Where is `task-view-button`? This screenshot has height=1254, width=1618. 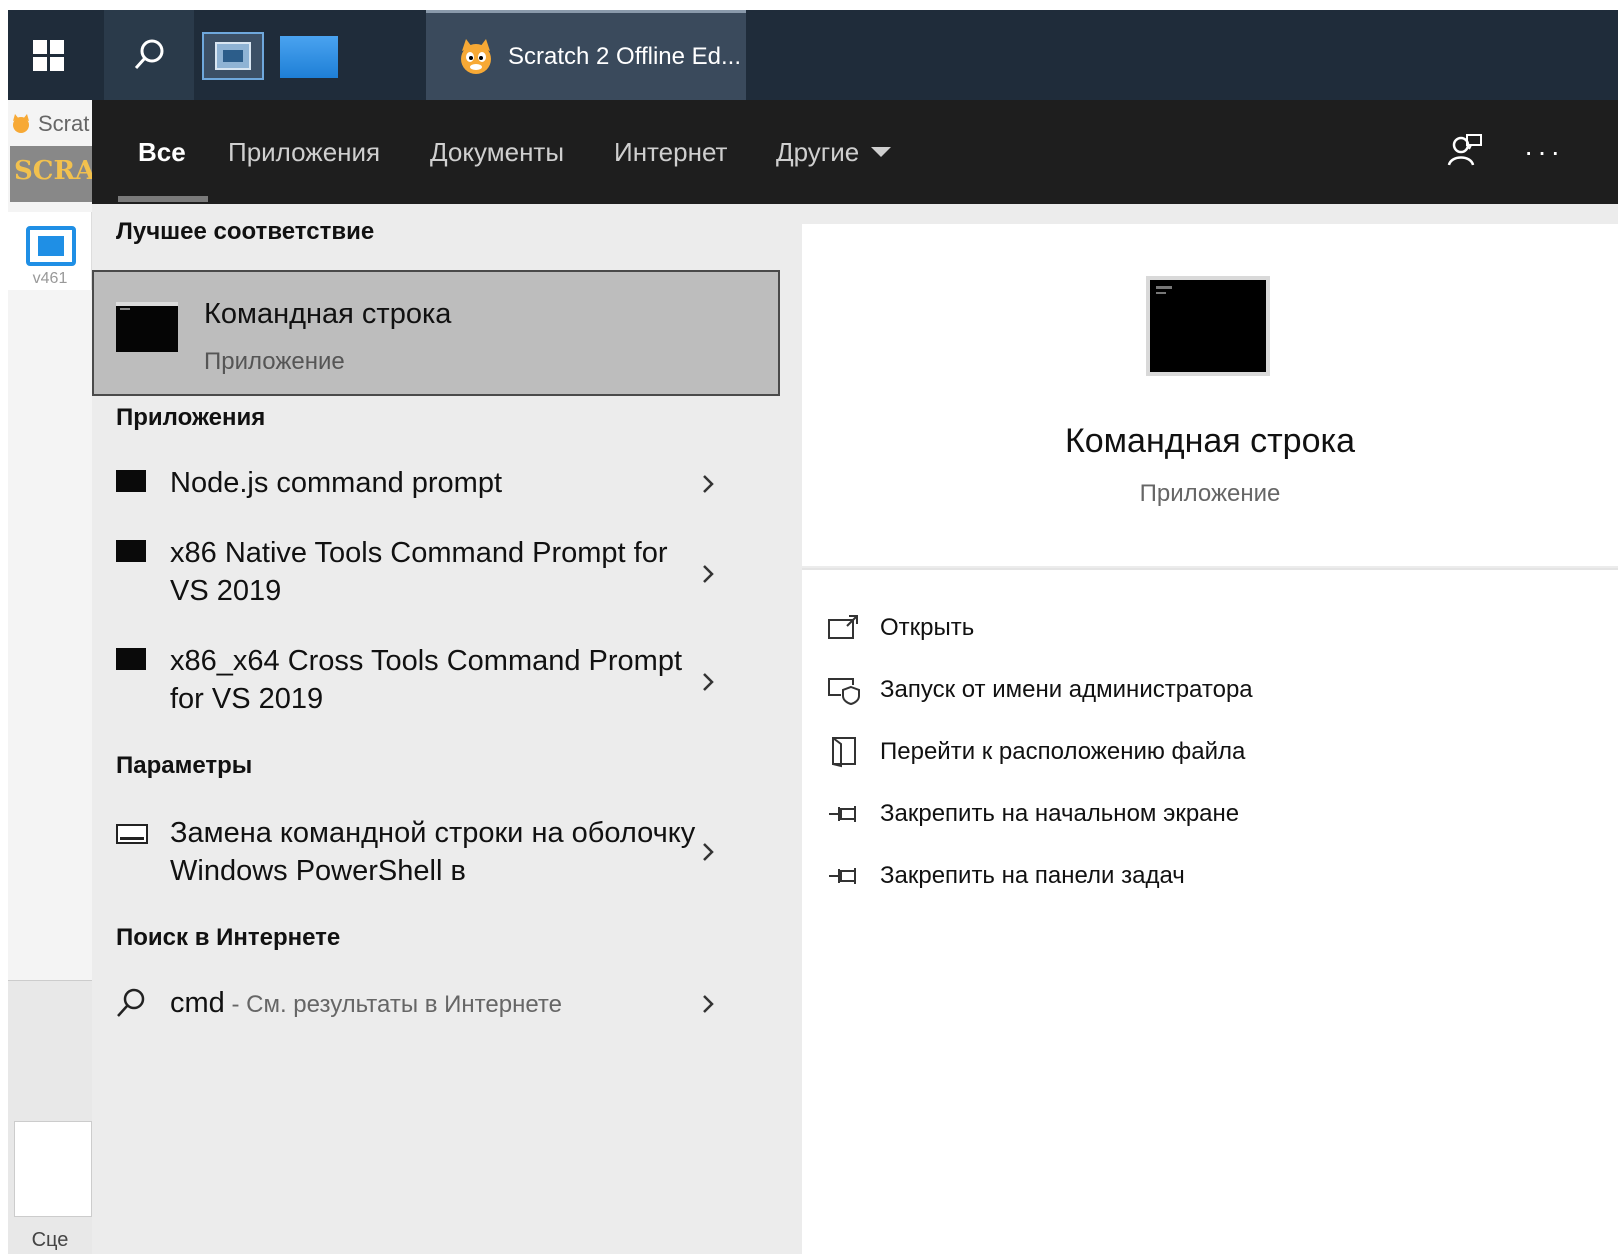 task-view-button is located at coordinates (233, 56).